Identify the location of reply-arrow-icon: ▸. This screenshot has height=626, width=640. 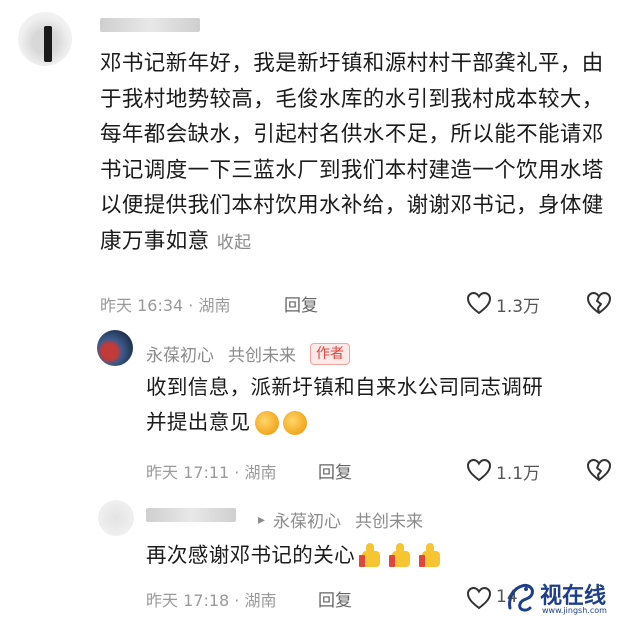
(262, 519).